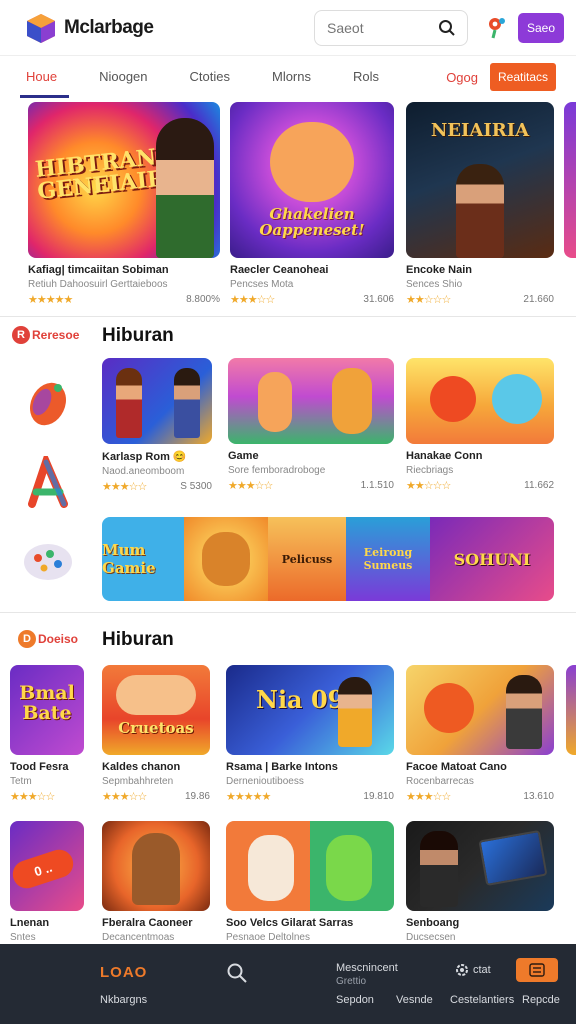 This screenshot has width=576, height=1024. What do you see at coordinates (47, 866) in the screenshot?
I see `card-artwork: 0 ..` at bounding box center [47, 866].